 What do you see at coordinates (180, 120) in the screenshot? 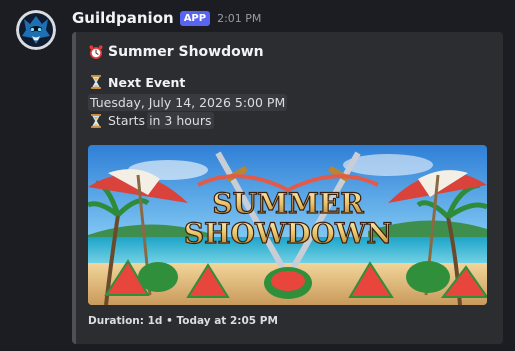
I see `starts-relative: in 3 hours` at bounding box center [180, 120].